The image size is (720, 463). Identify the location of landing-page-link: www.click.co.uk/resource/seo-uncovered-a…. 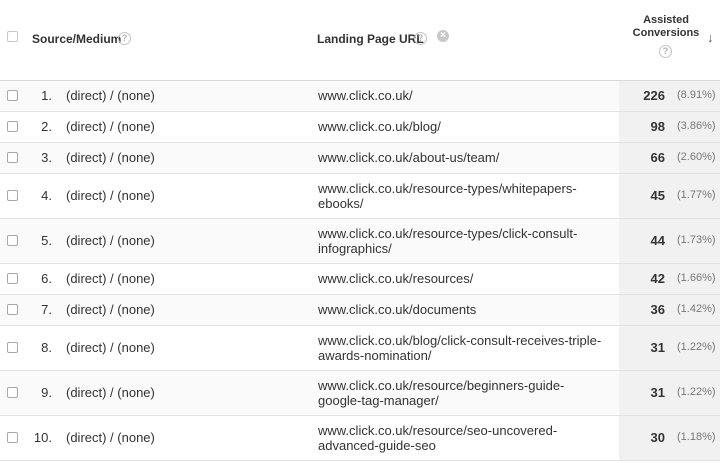
(463, 438).